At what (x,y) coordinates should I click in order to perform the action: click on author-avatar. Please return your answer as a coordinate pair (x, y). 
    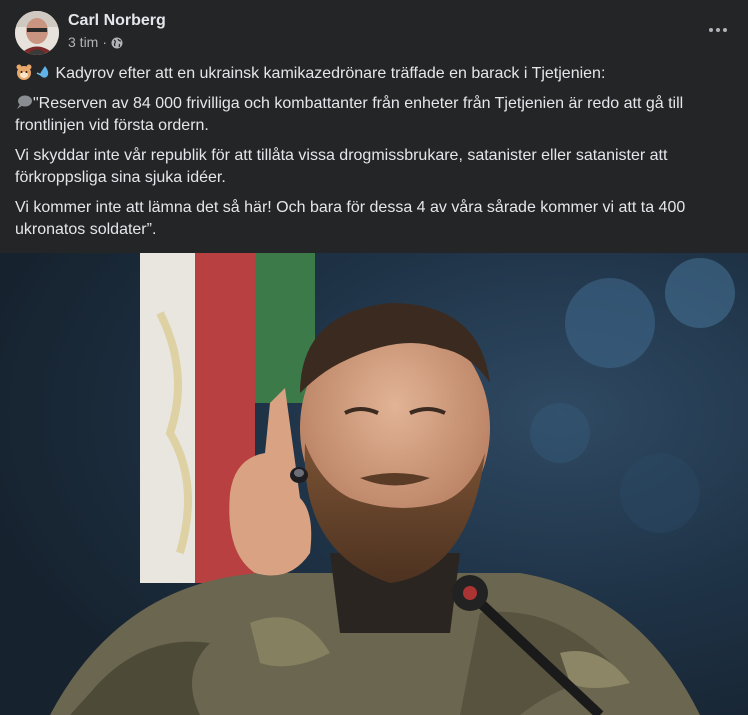
    Looking at the image, I should click on (37, 33).